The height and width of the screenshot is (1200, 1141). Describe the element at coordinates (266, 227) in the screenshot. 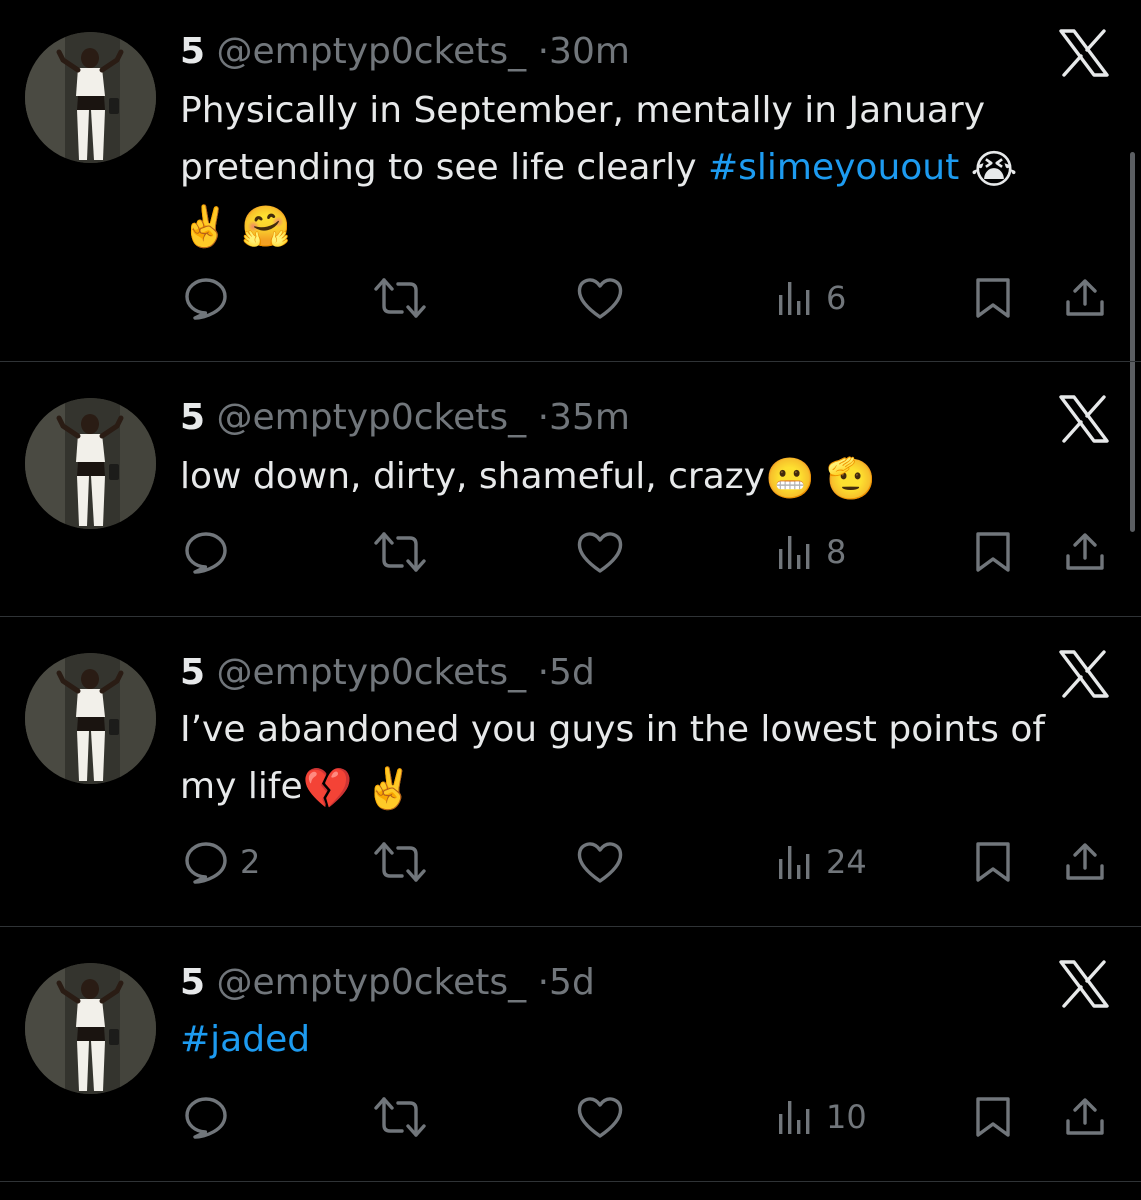

I see `hugging-face-emoji: 🤗` at that location.